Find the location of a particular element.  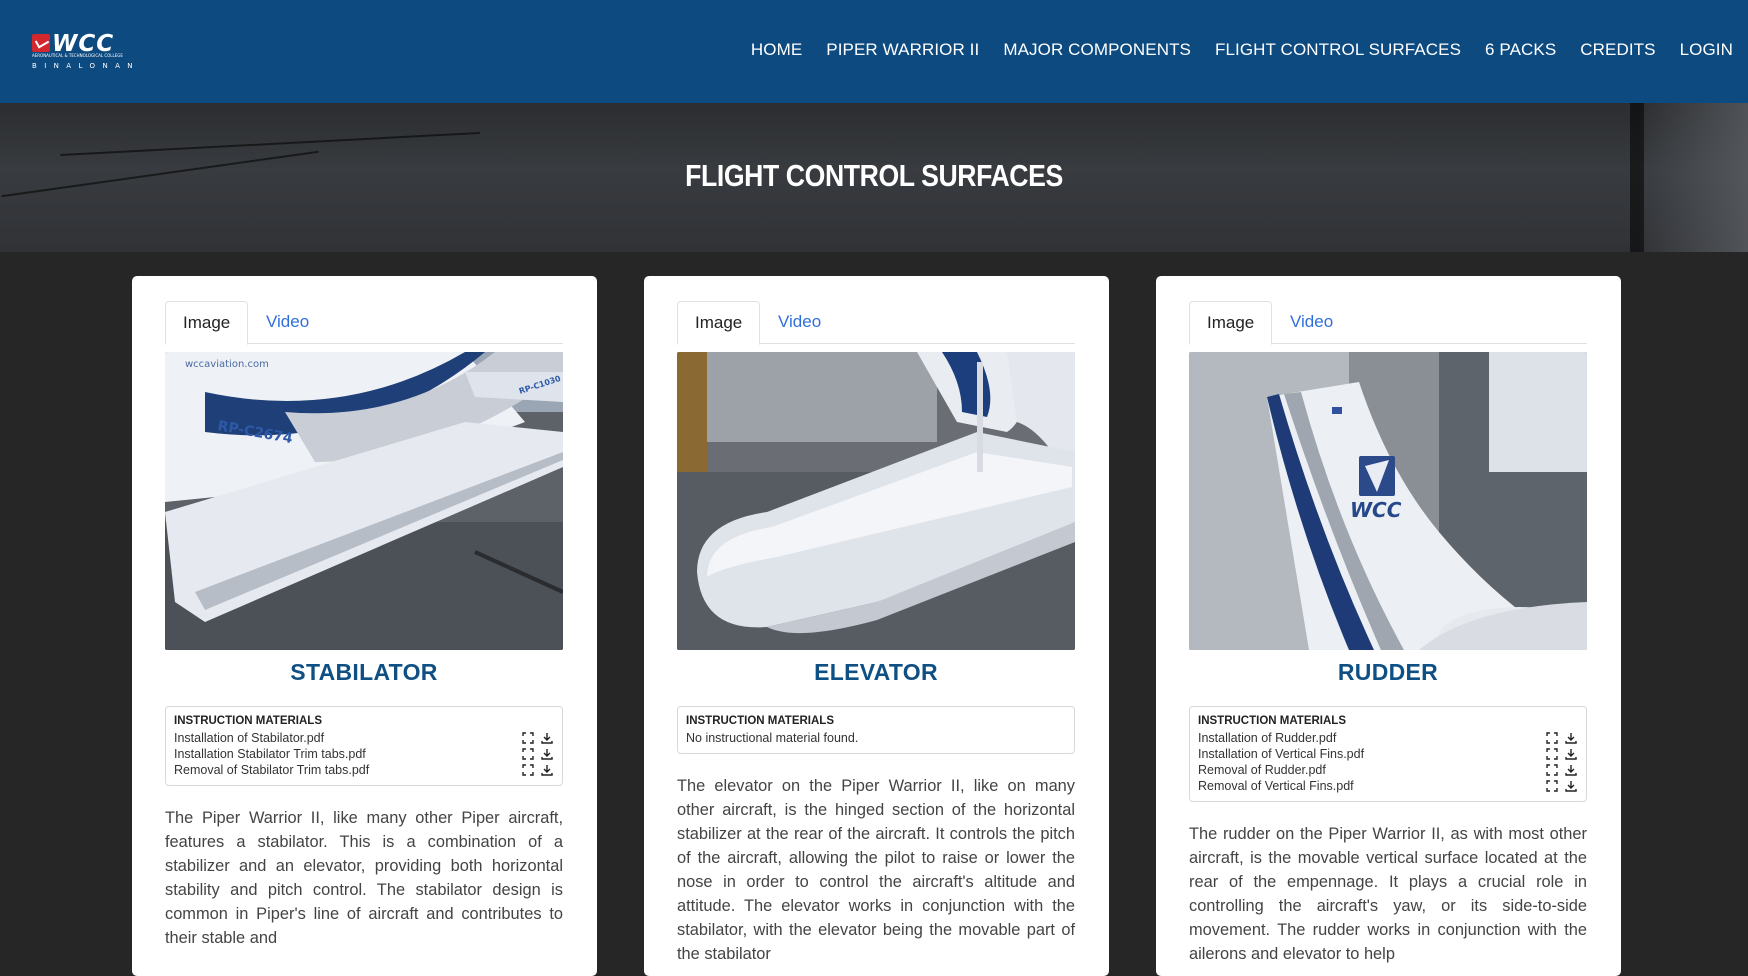

aircraft-watermark: wccaviation.com is located at coordinates (227, 364).